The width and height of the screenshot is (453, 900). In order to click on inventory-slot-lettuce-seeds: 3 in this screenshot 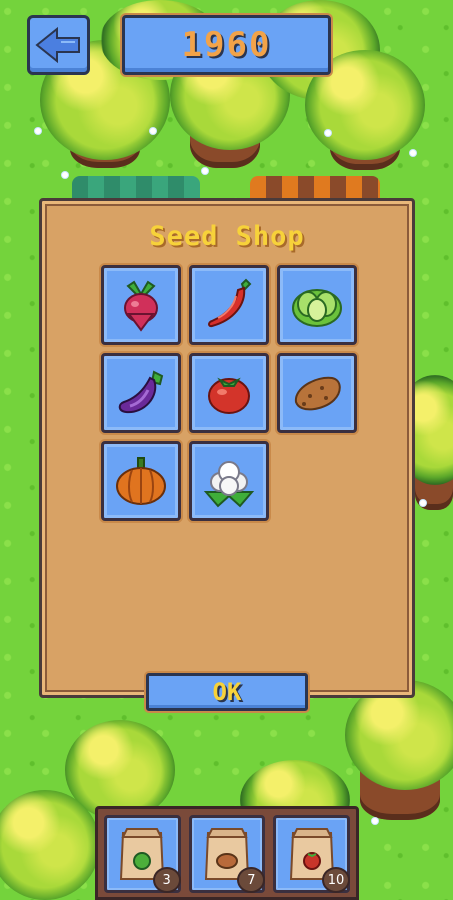, I will do `click(142, 854)`.